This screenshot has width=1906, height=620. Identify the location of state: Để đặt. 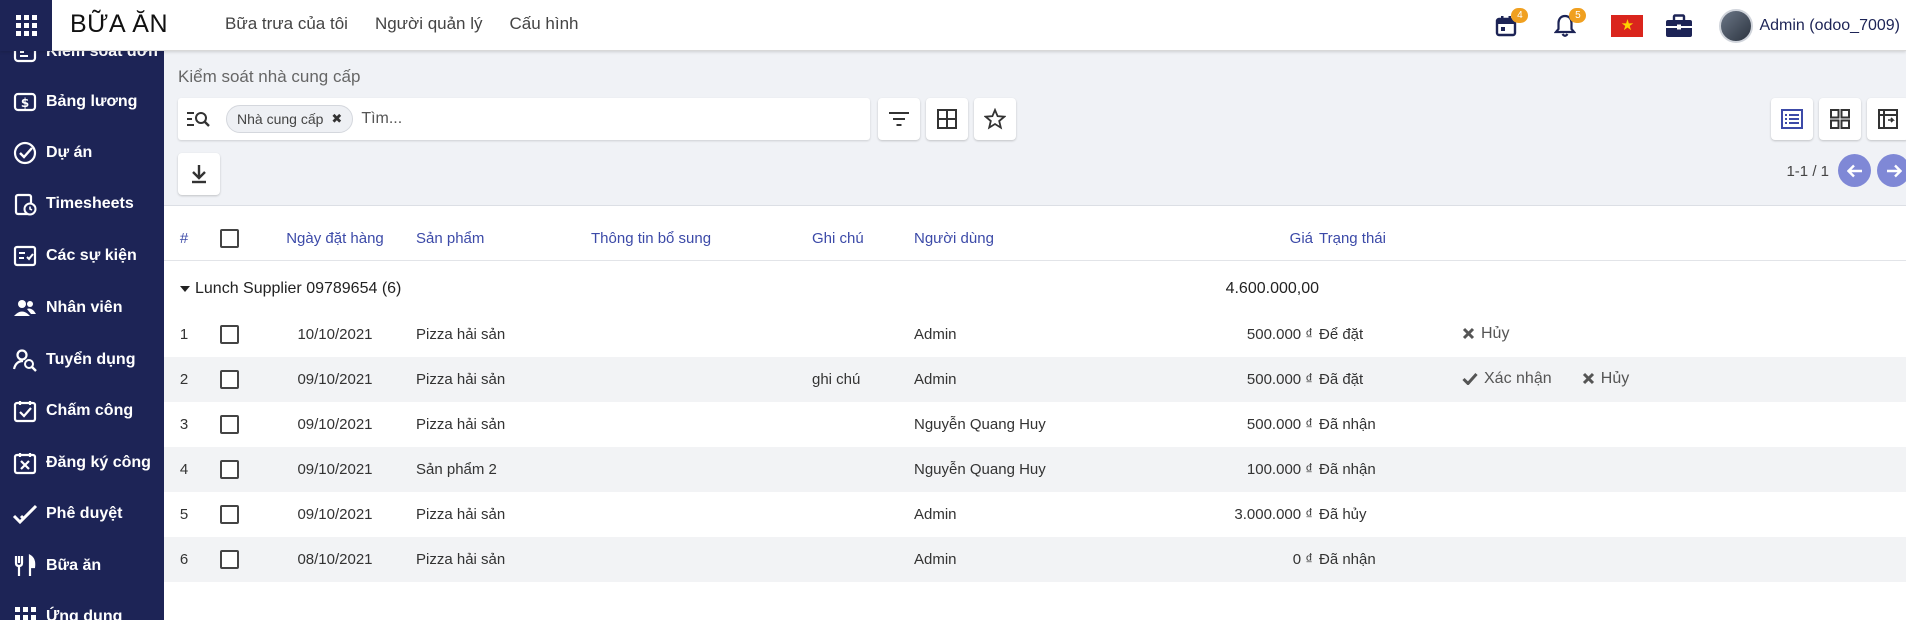
(1341, 334).